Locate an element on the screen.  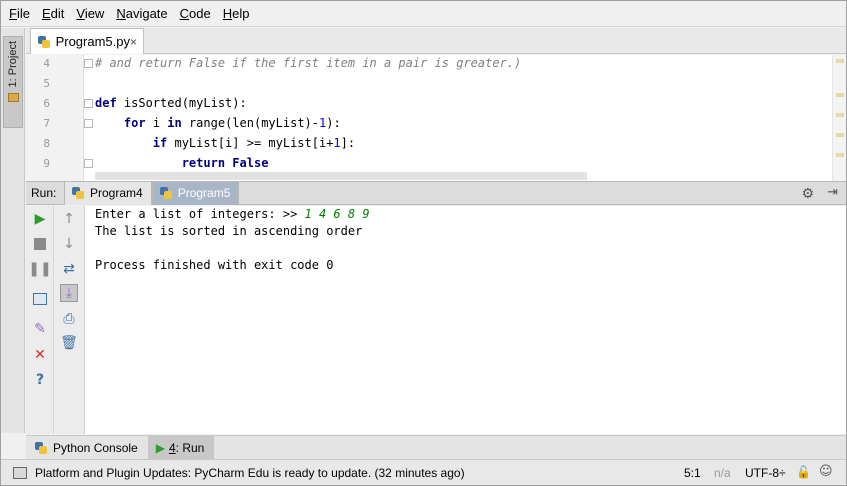
menu-file: File is located at coordinates (19, 14).